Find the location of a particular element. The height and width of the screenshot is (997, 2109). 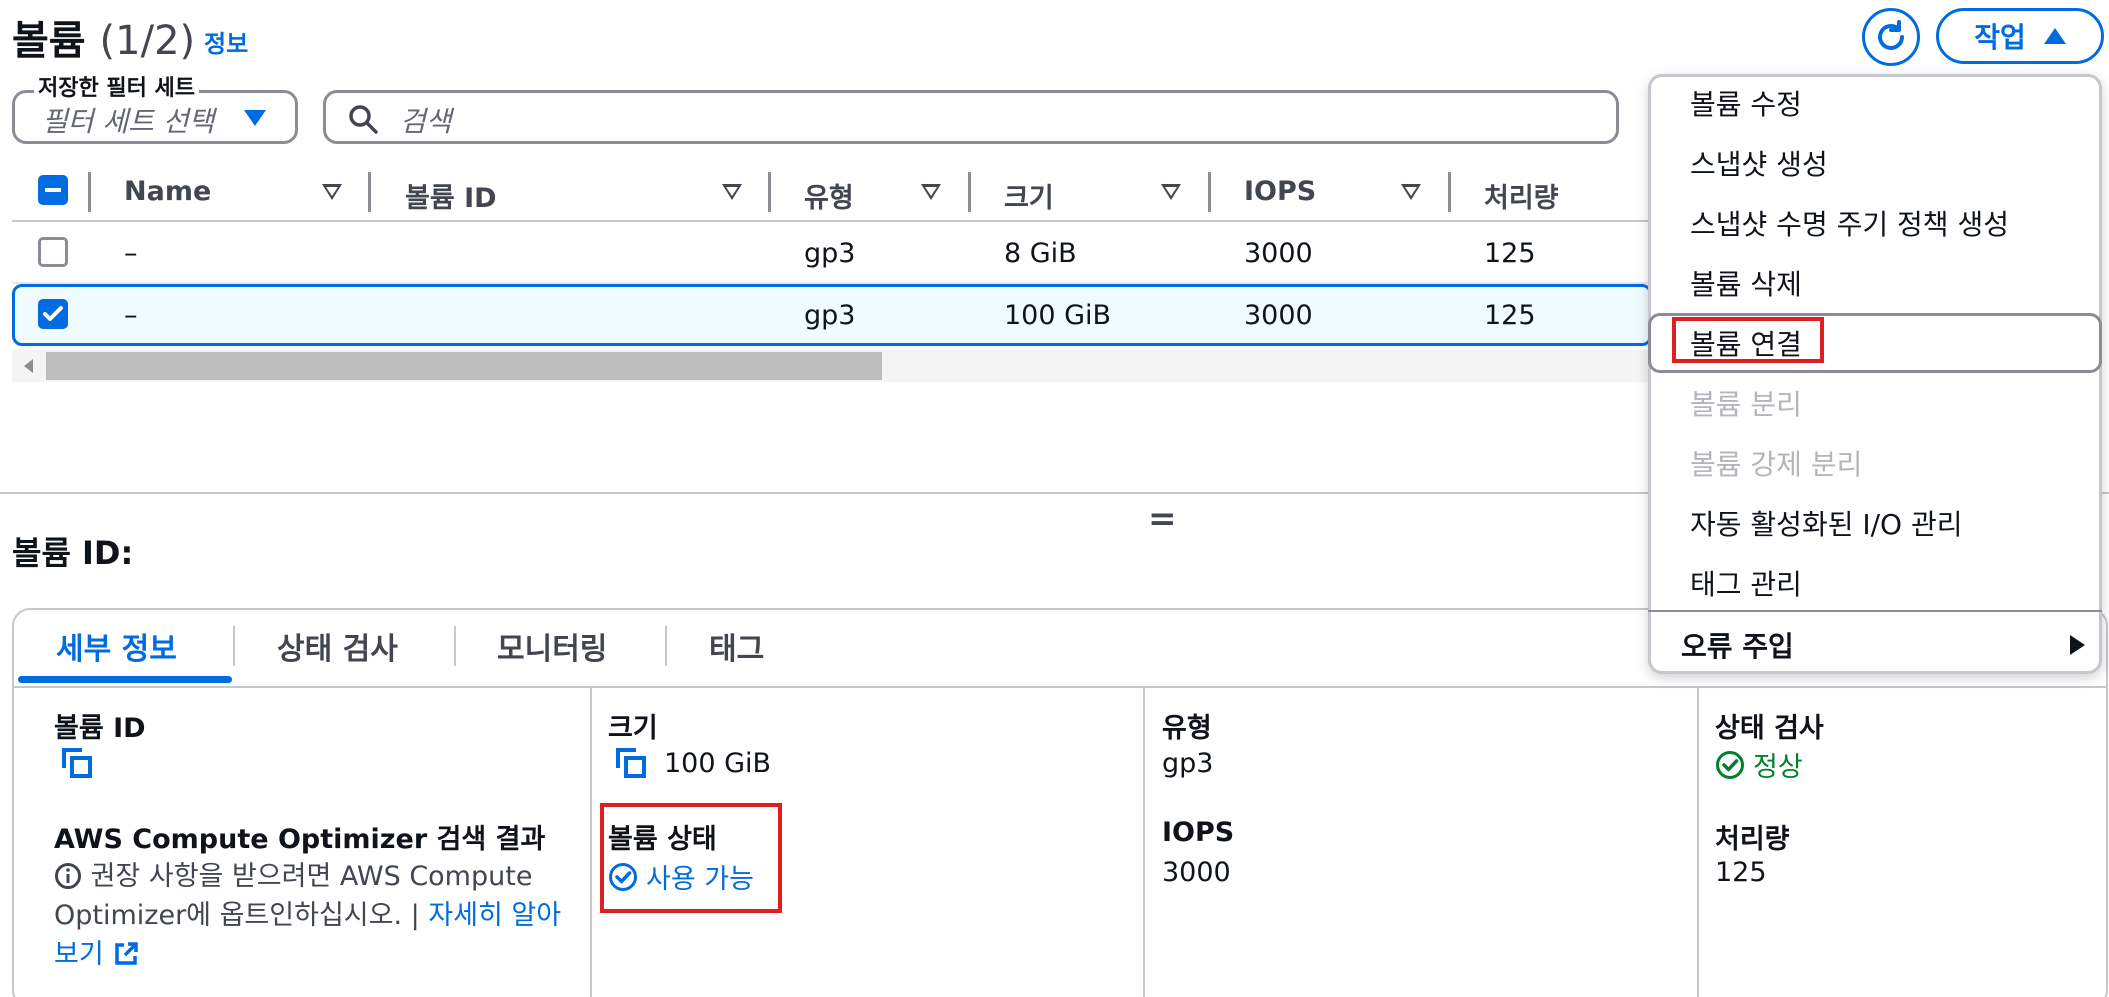

menu-item-detach-volume: 볼륨 분리 is located at coordinates (1746, 404).